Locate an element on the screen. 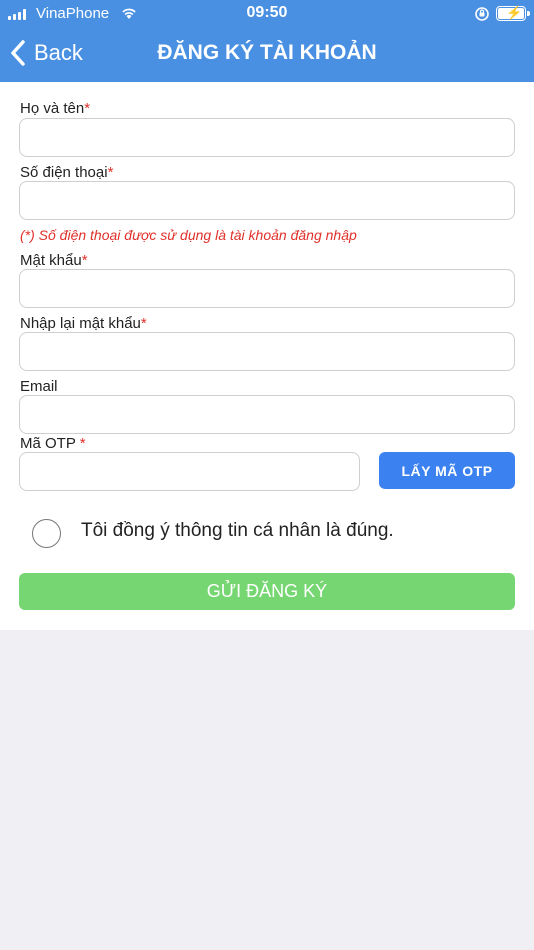  email-label: Email is located at coordinates (39, 386).